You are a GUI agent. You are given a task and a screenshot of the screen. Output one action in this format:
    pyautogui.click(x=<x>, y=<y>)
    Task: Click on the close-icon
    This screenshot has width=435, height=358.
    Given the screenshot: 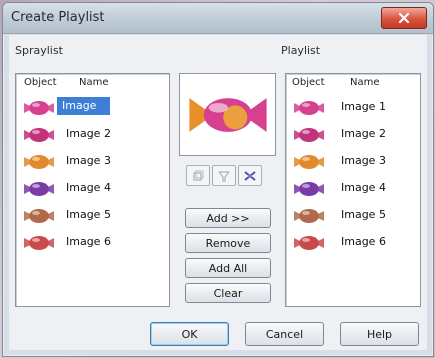 What is the action you would take?
    pyautogui.click(x=404, y=18)
    